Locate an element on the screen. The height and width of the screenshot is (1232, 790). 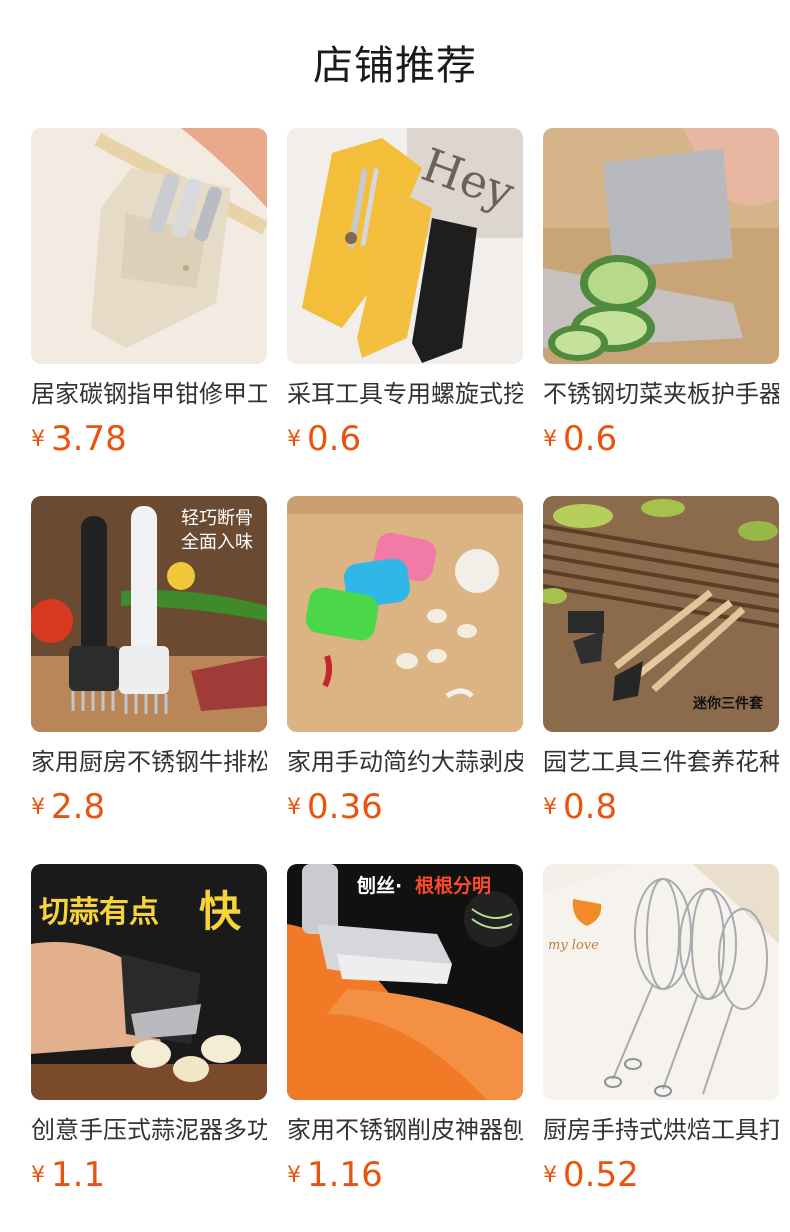
product-card: 轻巧断骨 全面入味 家用厨房不锈钢牛排松肉针 ¥2.8 is located at coordinates (149, 680).